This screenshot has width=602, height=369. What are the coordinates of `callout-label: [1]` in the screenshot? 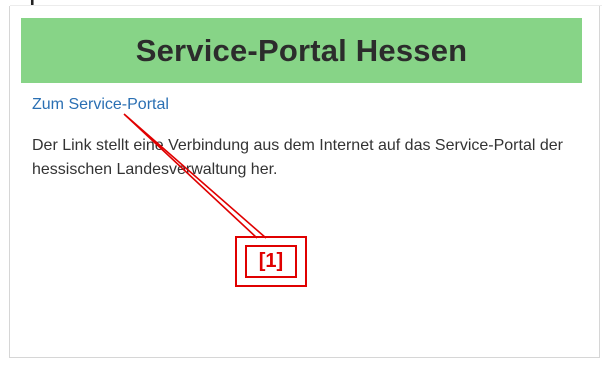 It's located at (271, 261).